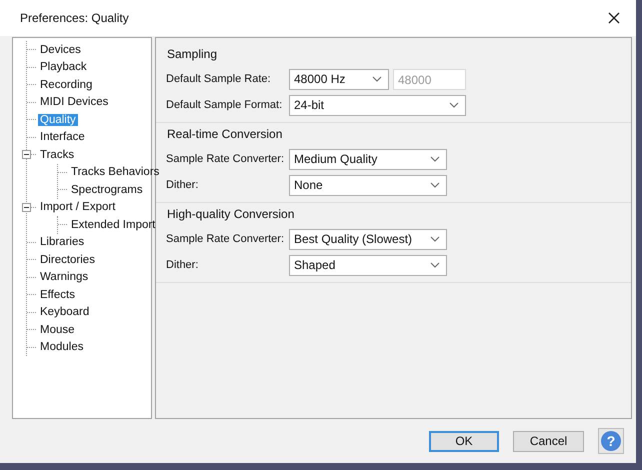  I want to click on dropdown: Shaped, so click(368, 265).